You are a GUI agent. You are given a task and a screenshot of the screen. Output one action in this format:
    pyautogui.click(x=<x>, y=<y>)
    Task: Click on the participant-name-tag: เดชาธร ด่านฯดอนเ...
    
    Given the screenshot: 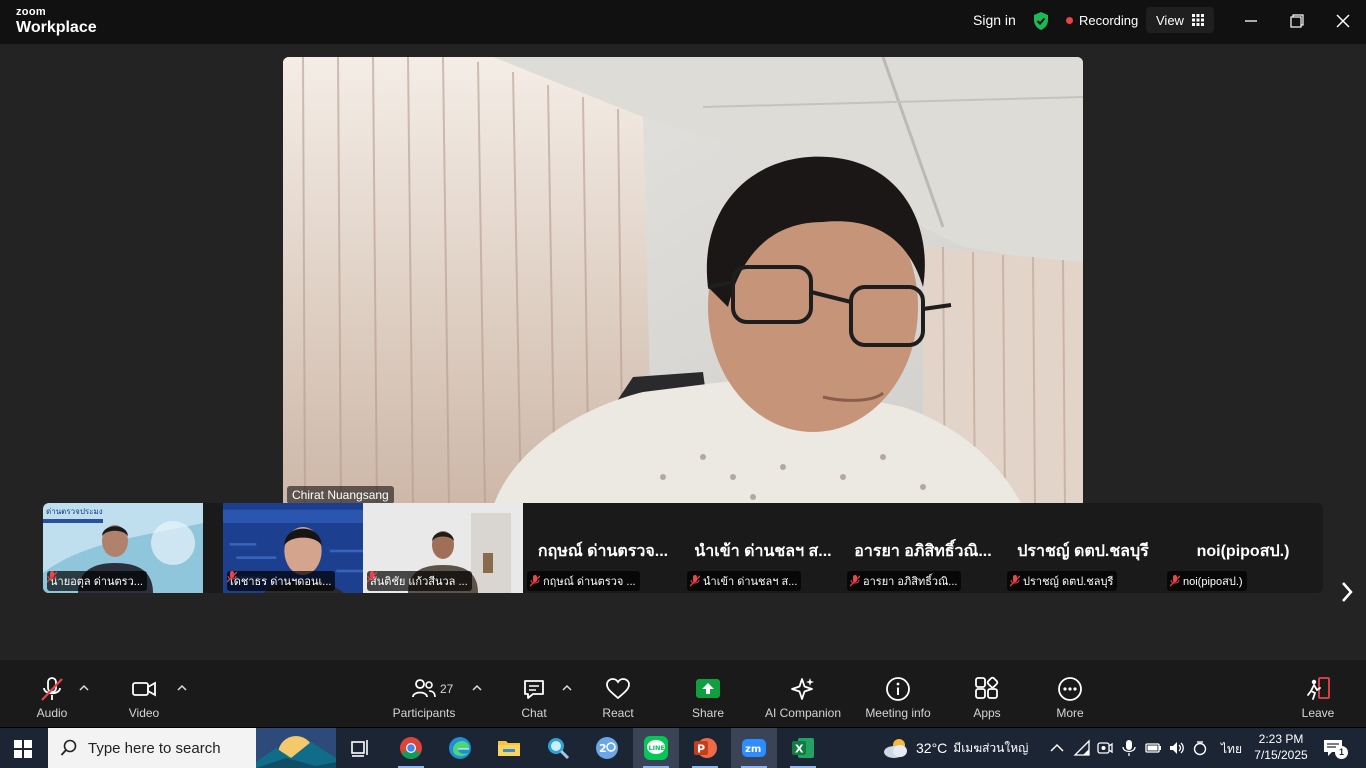 What is the action you would take?
    pyautogui.click(x=281, y=581)
    